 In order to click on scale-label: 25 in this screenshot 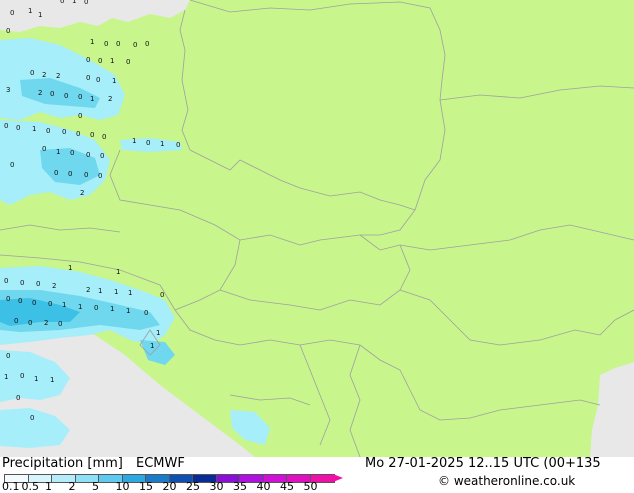, I will do `click(193, 486)`.